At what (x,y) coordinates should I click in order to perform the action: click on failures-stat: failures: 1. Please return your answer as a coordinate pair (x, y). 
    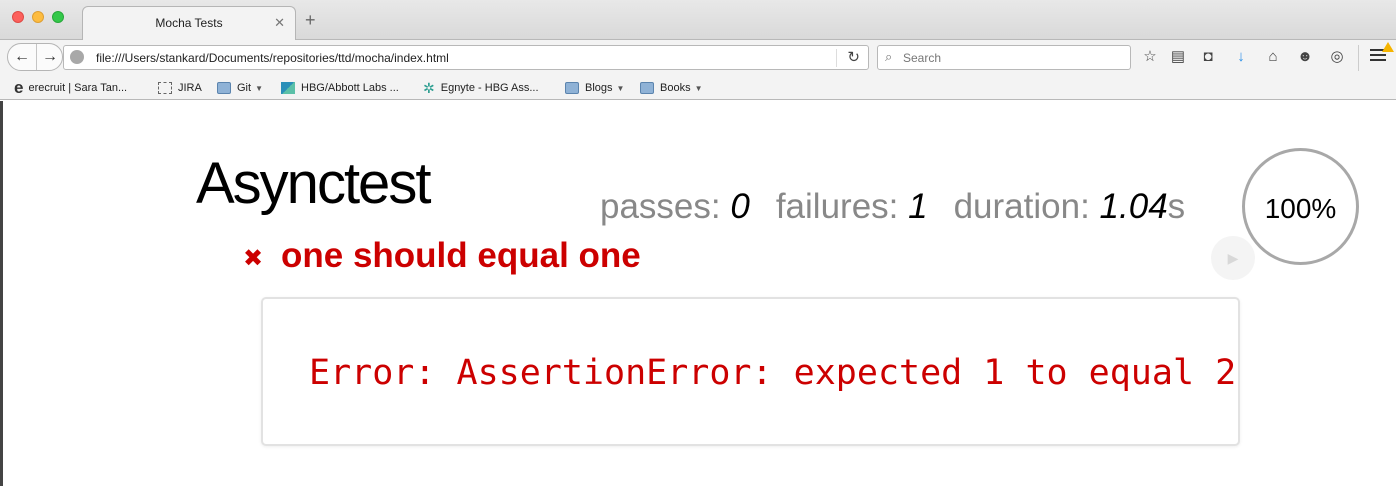
    Looking at the image, I should click on (852, 206).